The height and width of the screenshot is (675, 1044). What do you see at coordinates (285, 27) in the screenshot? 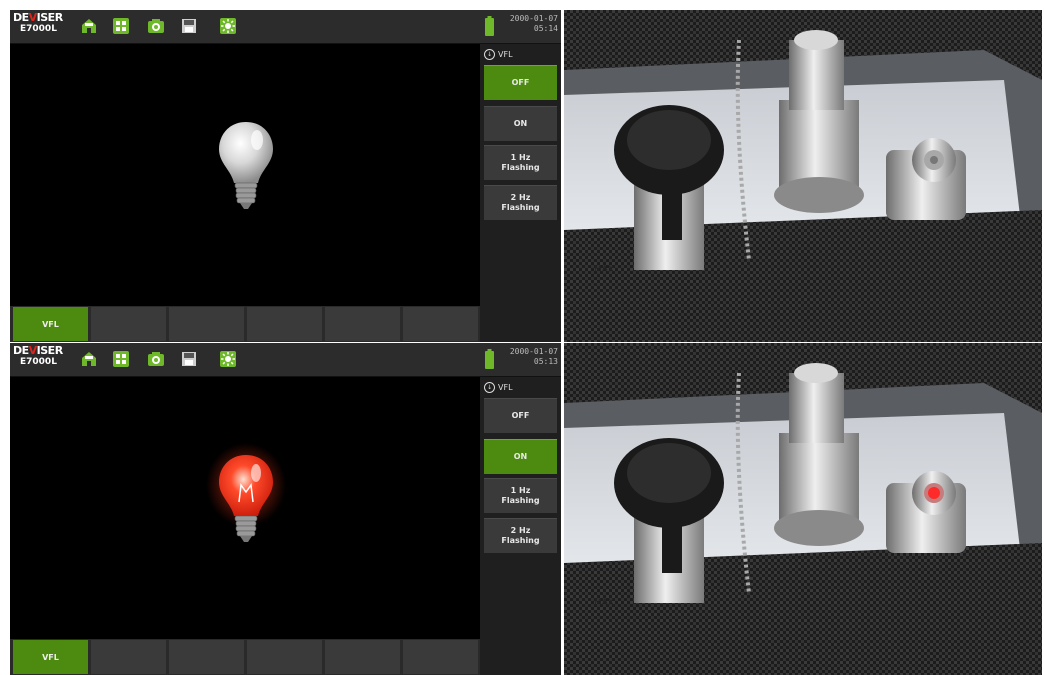
I see `top-toolbar: DEVISER E7000L 2000-01-07 05:14` at bounding box center [285, 27].